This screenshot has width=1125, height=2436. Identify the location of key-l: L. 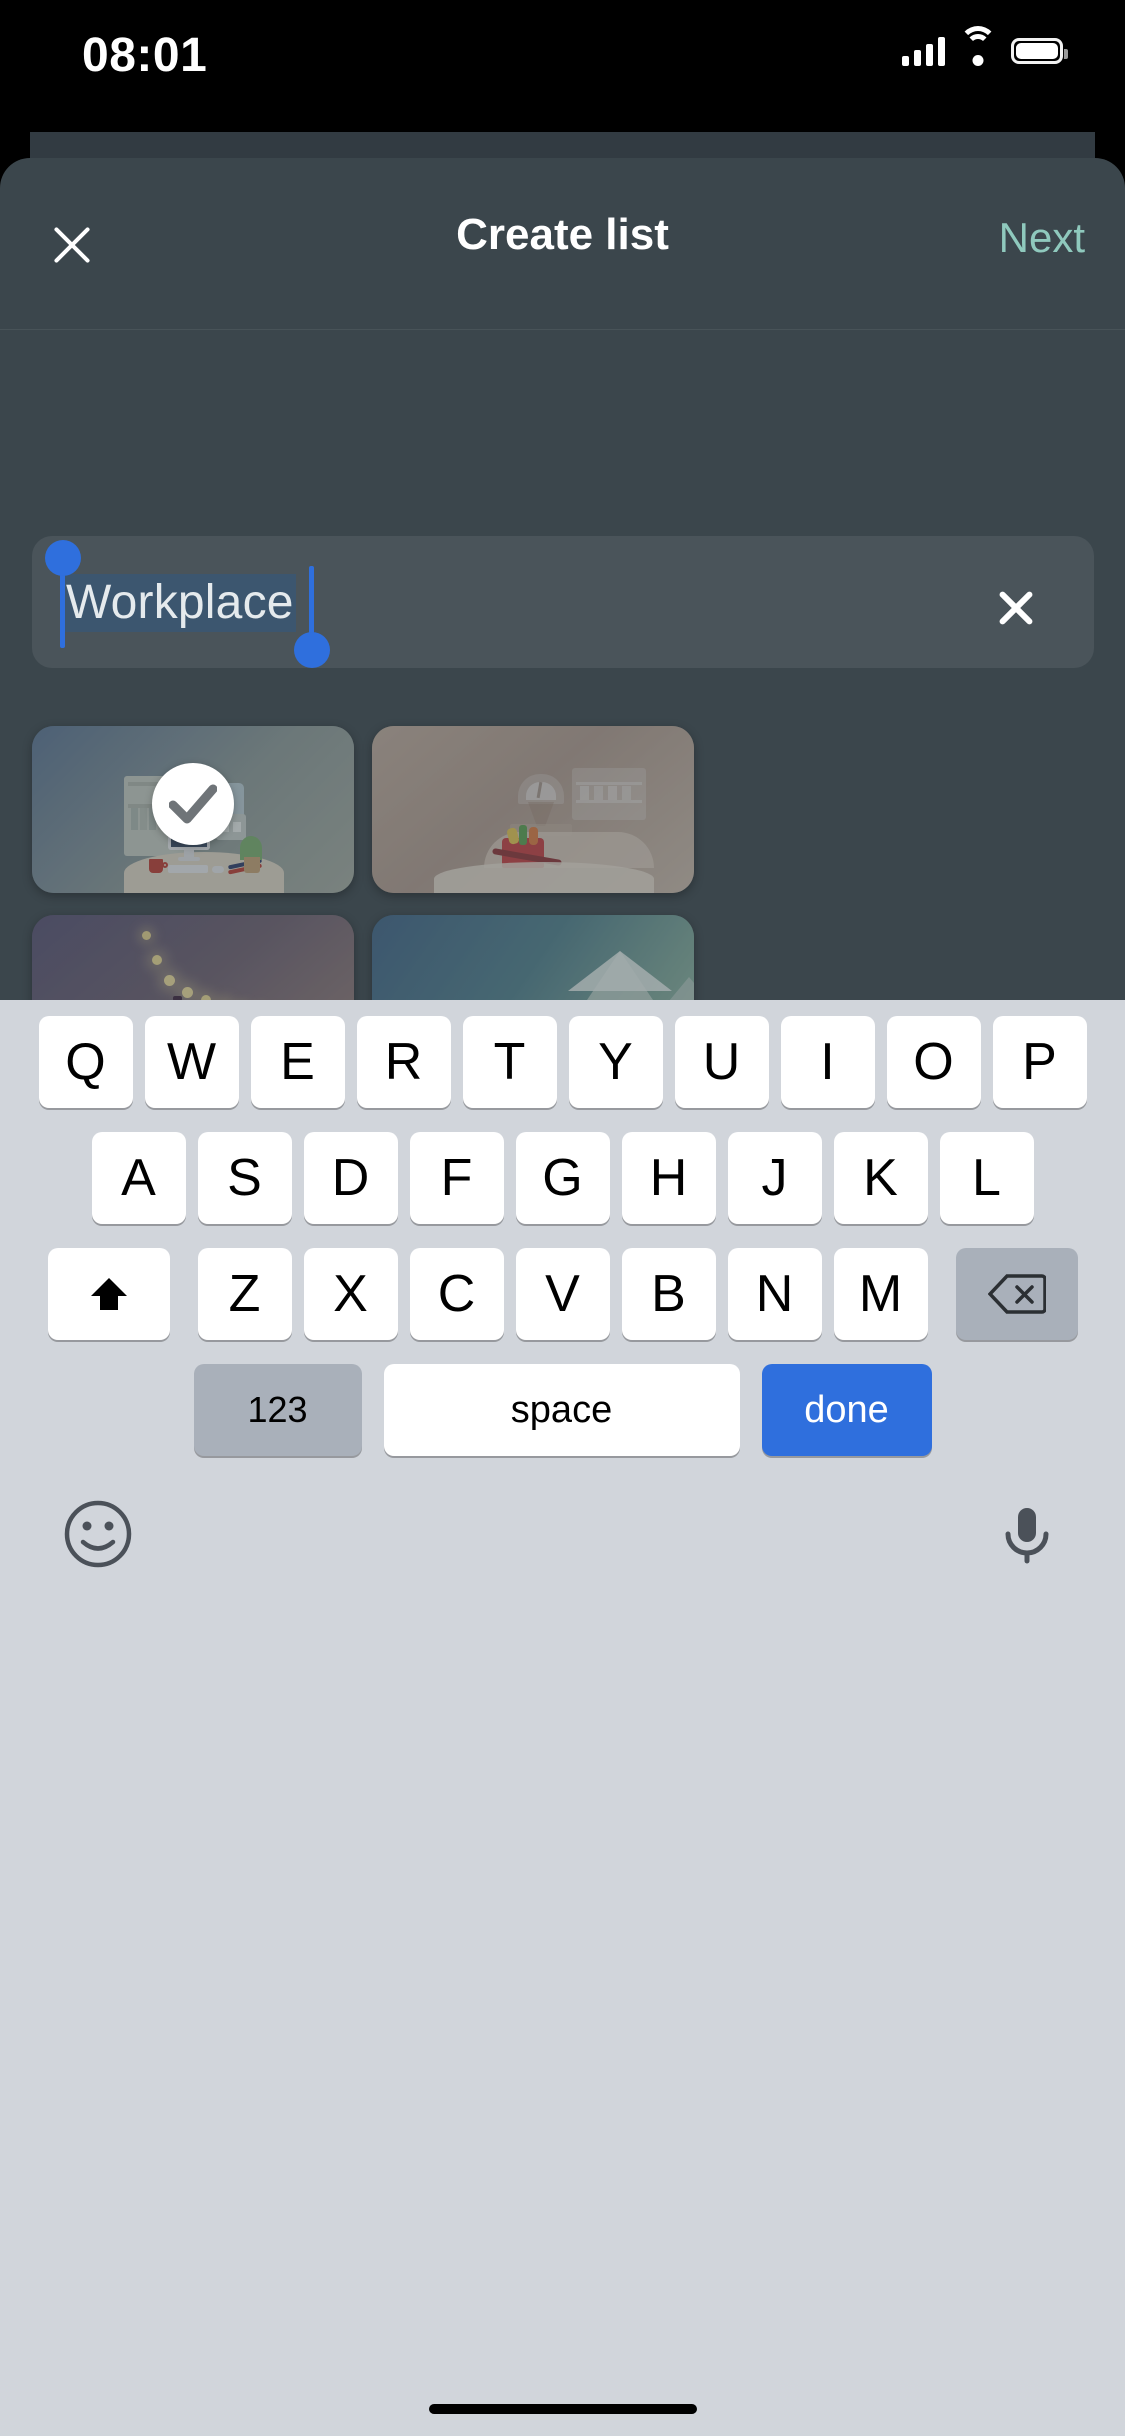
(986, 1178).